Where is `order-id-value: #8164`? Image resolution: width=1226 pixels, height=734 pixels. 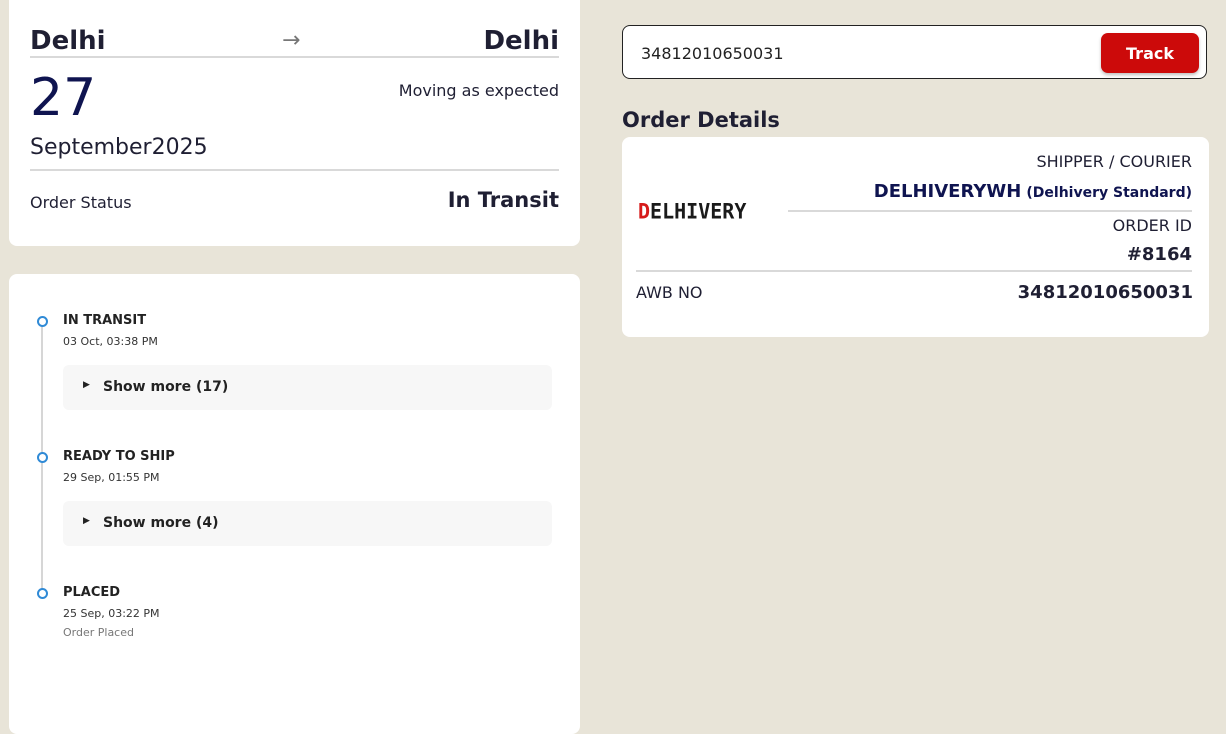 order-id-value: #8164 is located at coordinates (1159, 254).